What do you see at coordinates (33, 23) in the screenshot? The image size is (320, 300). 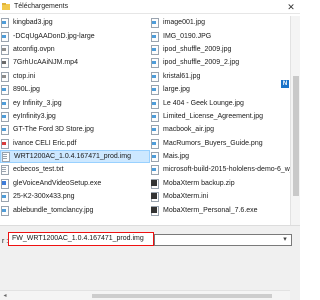 I see `file-name: kingbad3.jpg` at bounding box center [33, 23].